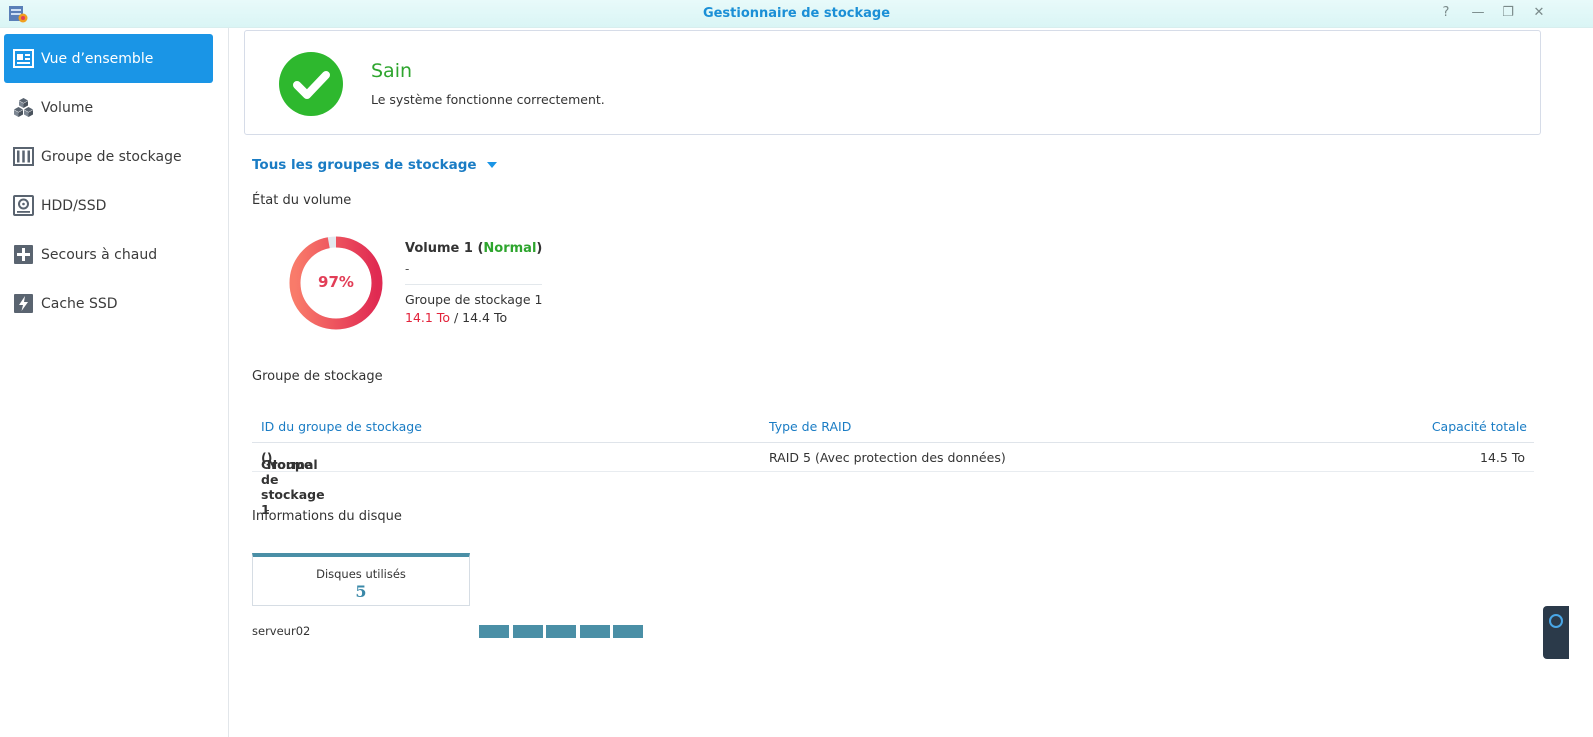 The width and height of the screenshot is (1593, 737). I want to click on pool-section-title: Groupe de stockage, so click(317, 376).